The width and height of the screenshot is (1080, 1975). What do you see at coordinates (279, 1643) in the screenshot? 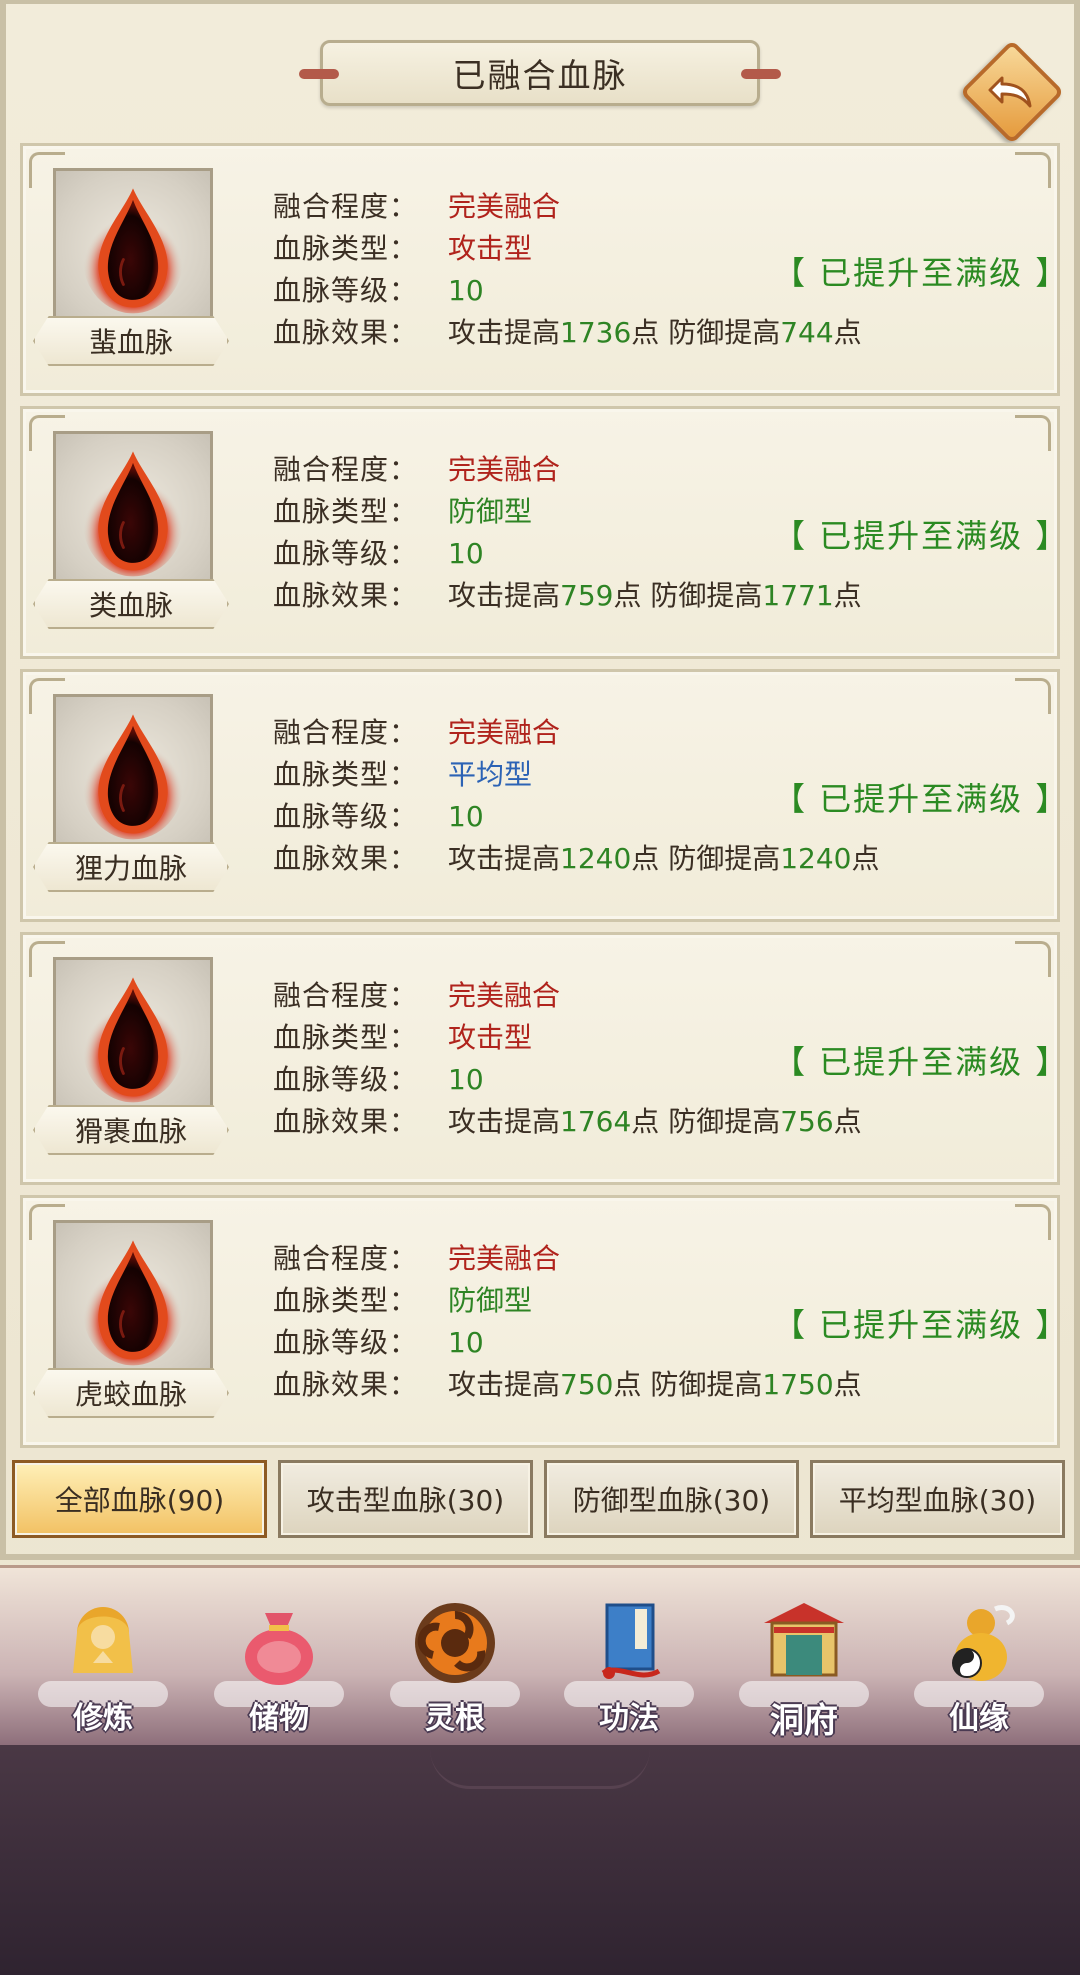
I see `storage-bag-icon` at bounding box center [279, 1643].